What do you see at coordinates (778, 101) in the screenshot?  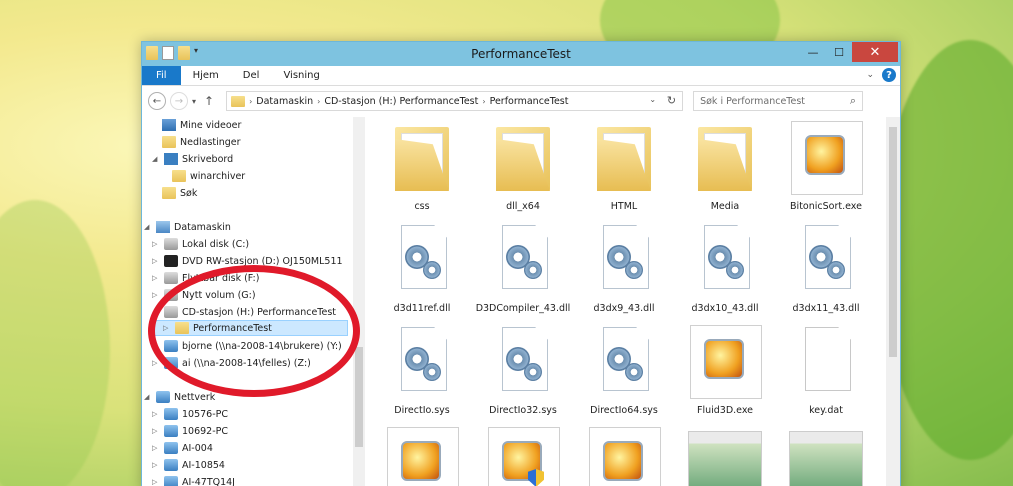 I see `search-input: Søk i PerformanceTest ⌕` at bounding box center [778, 101].